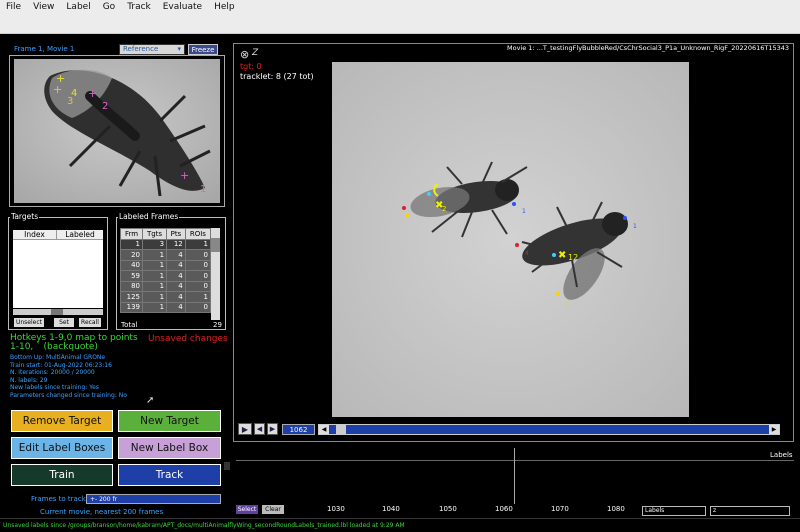 This screenshot has width=800, height=532. I want to click on side-handle, so click(227, 466).